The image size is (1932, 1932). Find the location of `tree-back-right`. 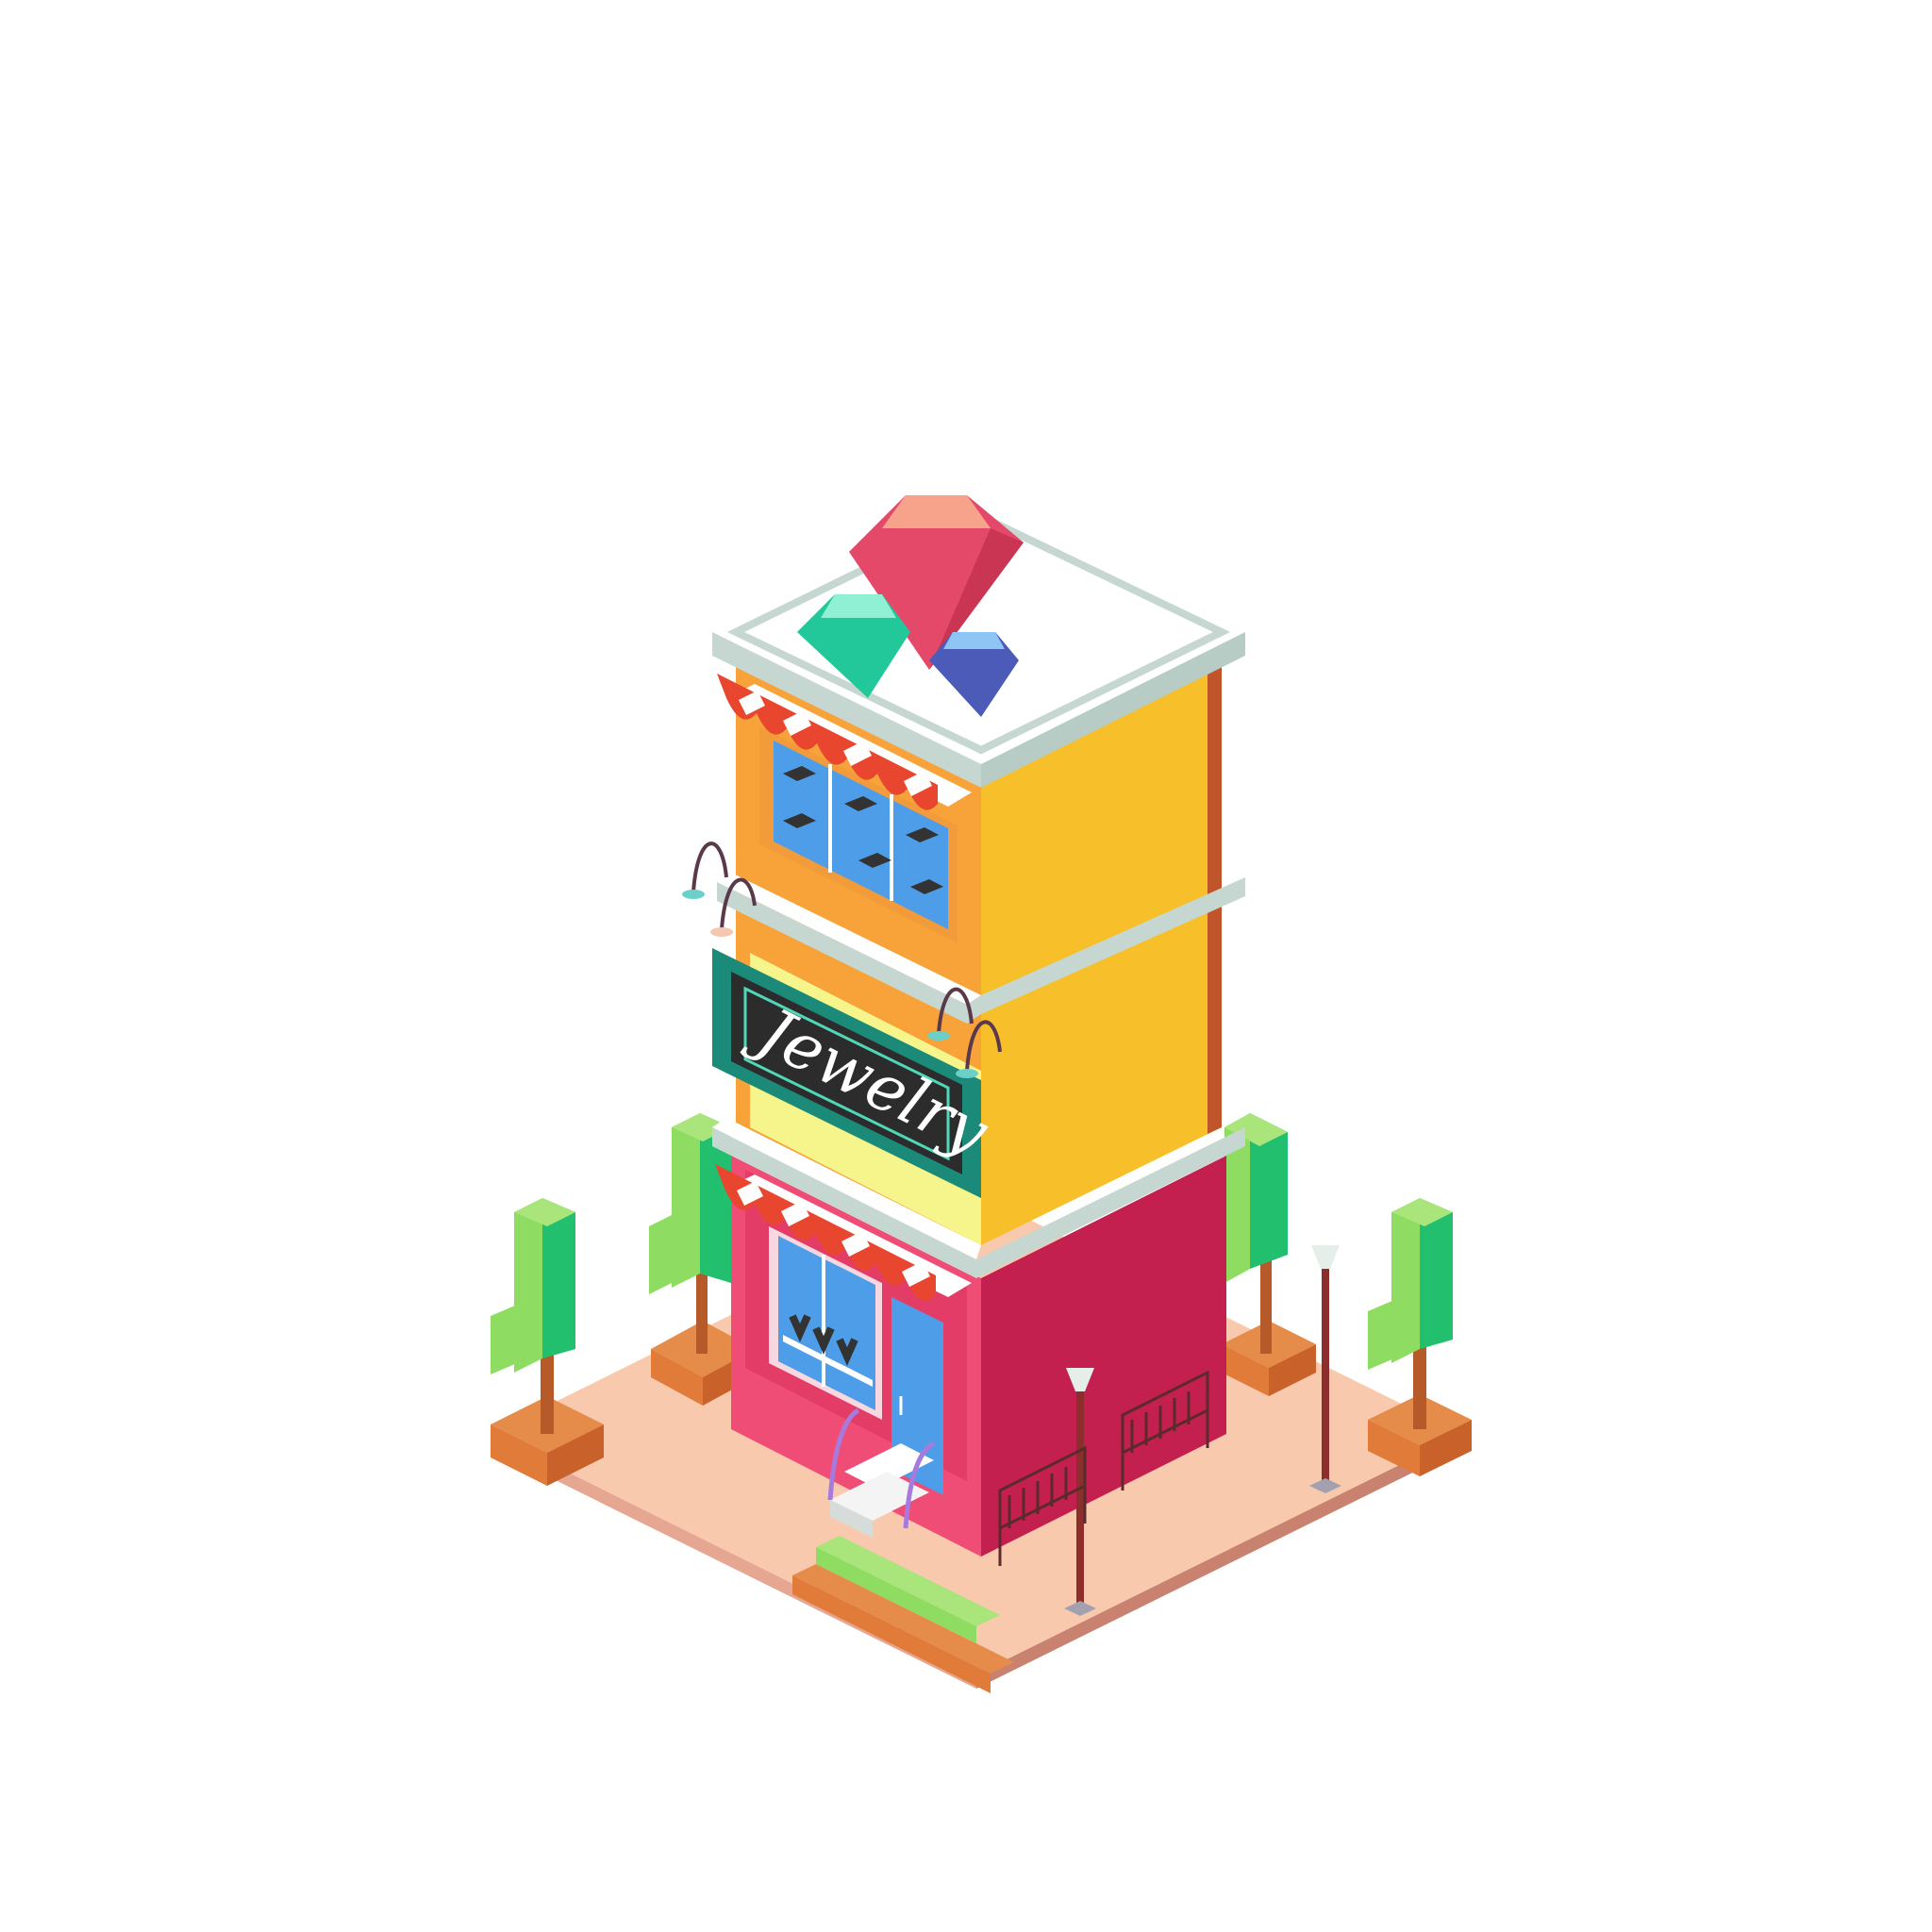

tree-back-right is located at coordinates (1269, 1255).